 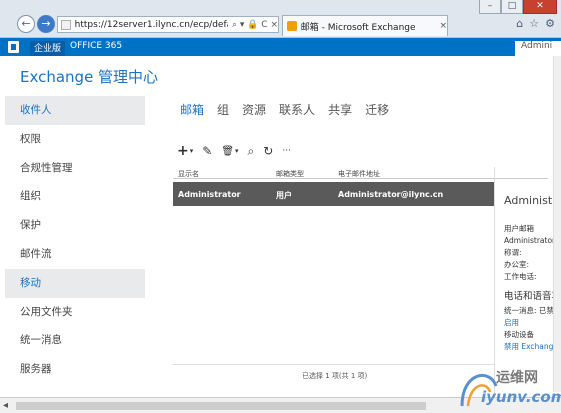 What do you see at coordinates (151, 25) in the screenshot?
I see `address-url: https://12server1.ilync.cn/ecp/default.a` at bounding box center [151, 25].